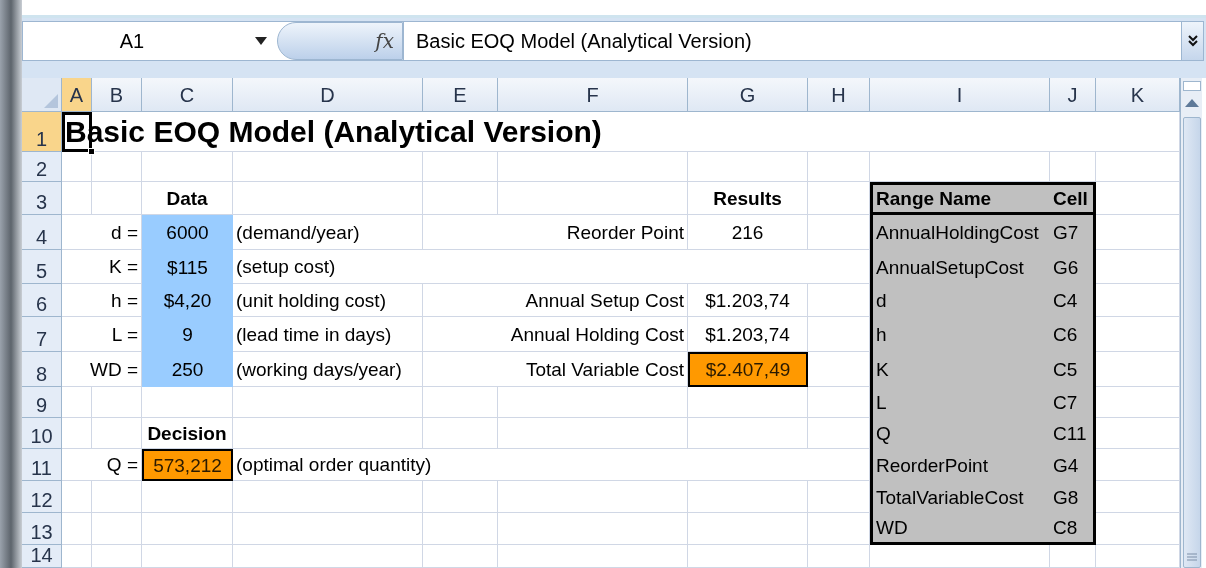  Describe the element at coordinates (328, 369) in the screenshot. I see `note-cell: (working days/year)` at that location.